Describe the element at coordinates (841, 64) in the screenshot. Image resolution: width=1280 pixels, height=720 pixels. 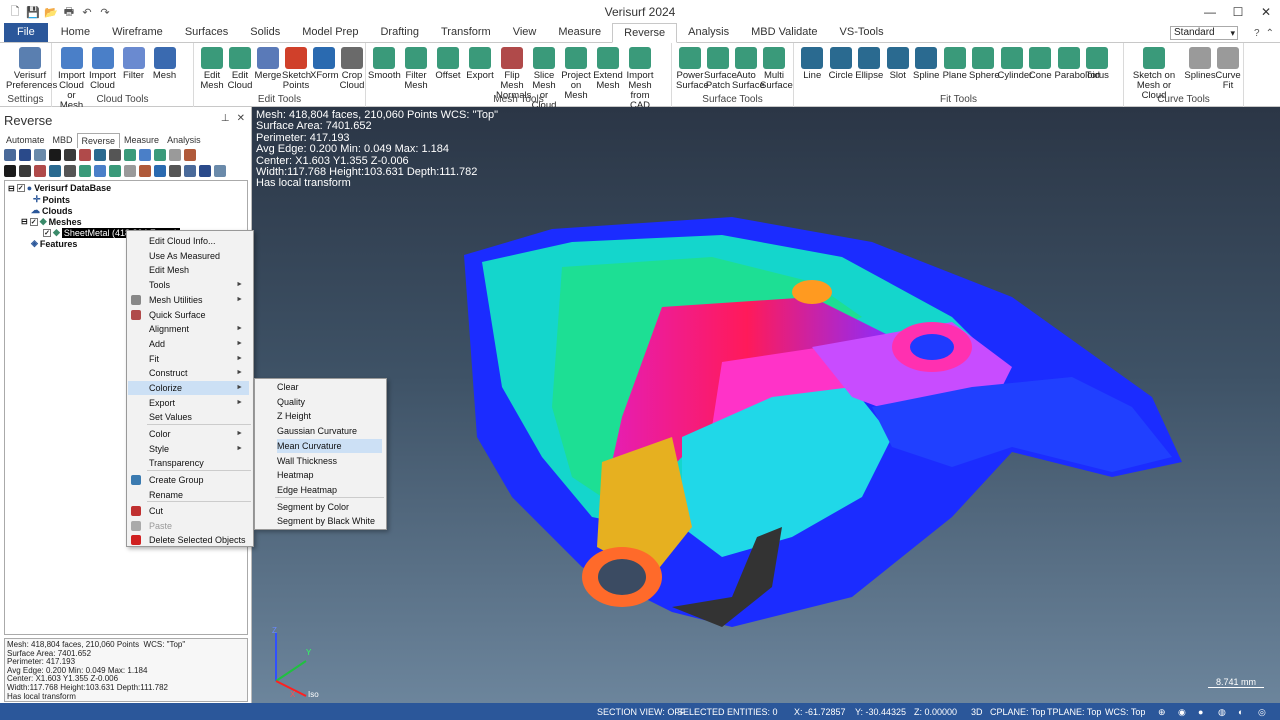
I see `ribbon-button-circle: Circle` at that location.